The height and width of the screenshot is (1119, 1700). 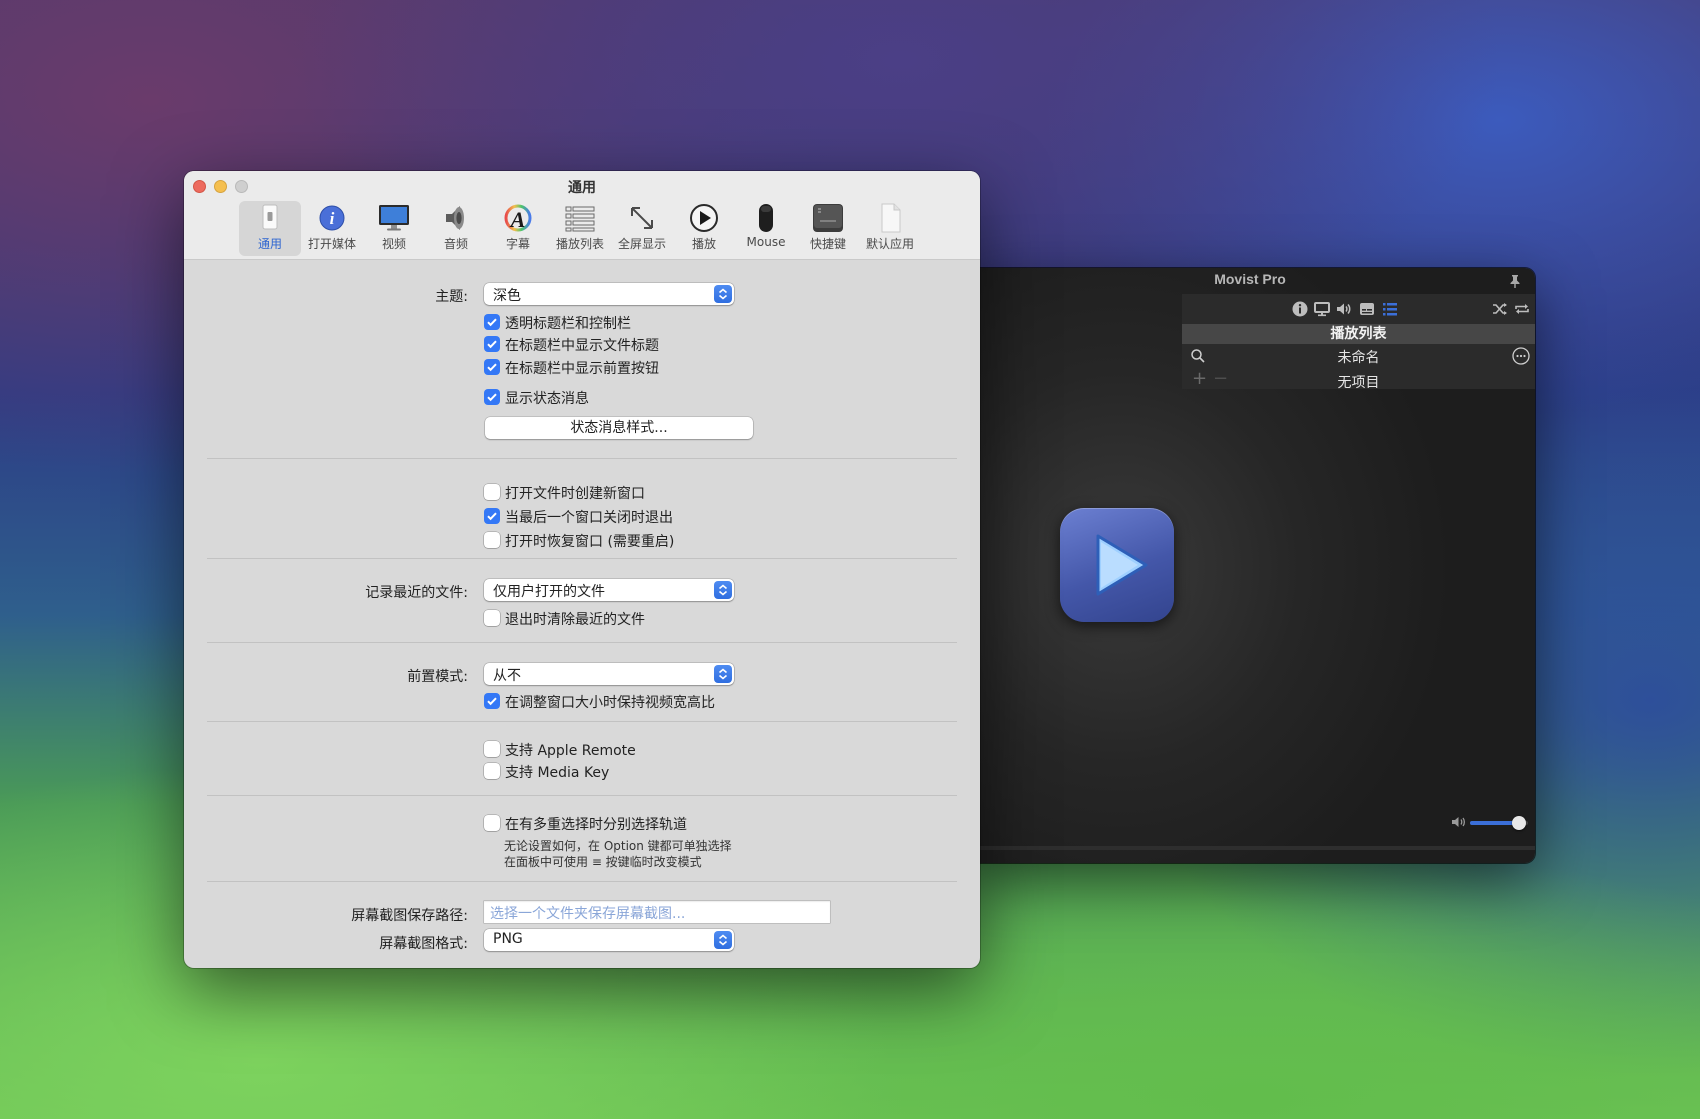 I want to click on playlist-panel: 播放列表 未命名 + − 无项目, so click(x=1358, y=342).